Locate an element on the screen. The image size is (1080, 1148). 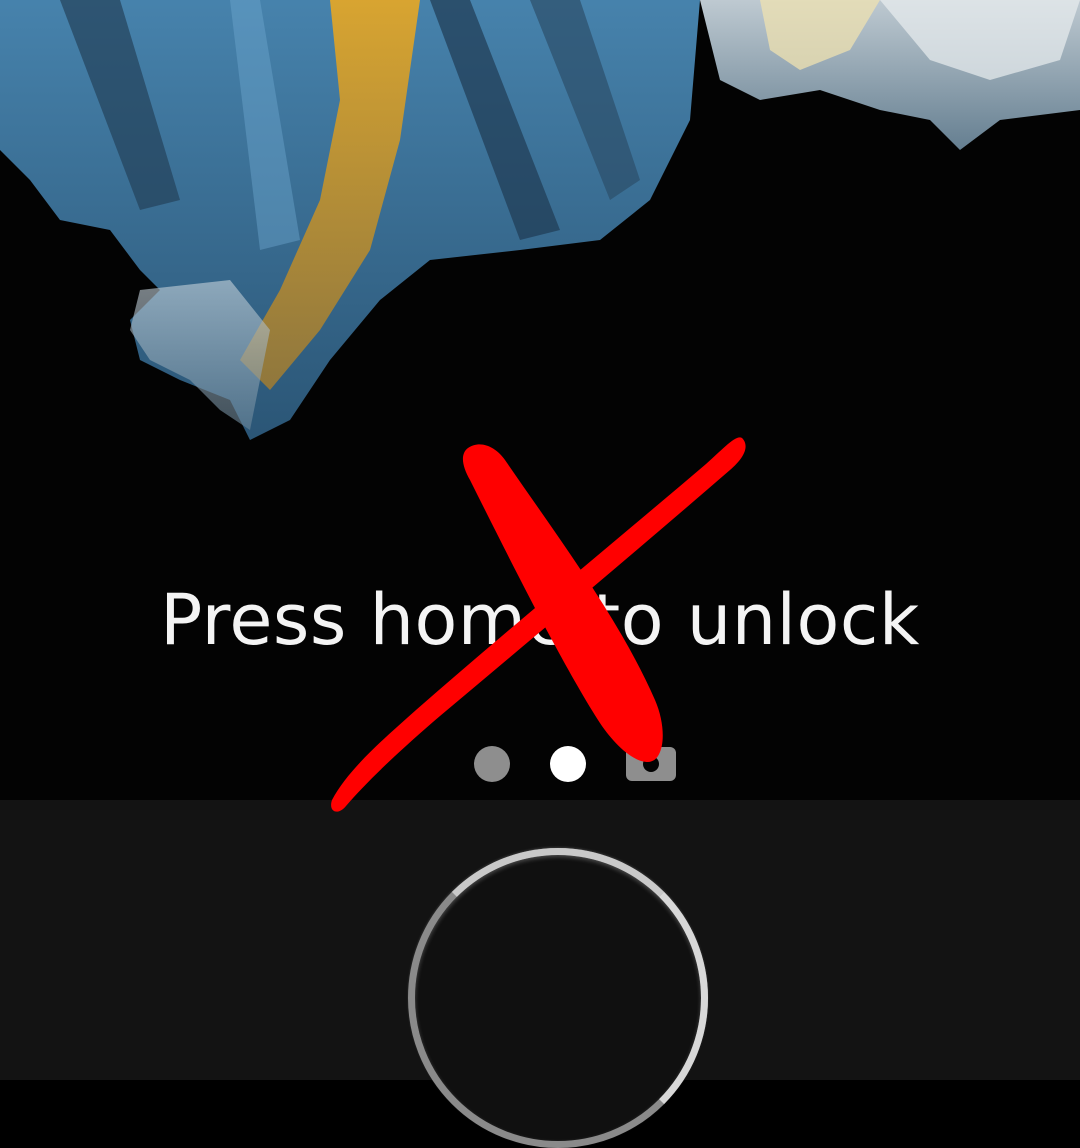
camera-icon is located at coordinates (651, 764).